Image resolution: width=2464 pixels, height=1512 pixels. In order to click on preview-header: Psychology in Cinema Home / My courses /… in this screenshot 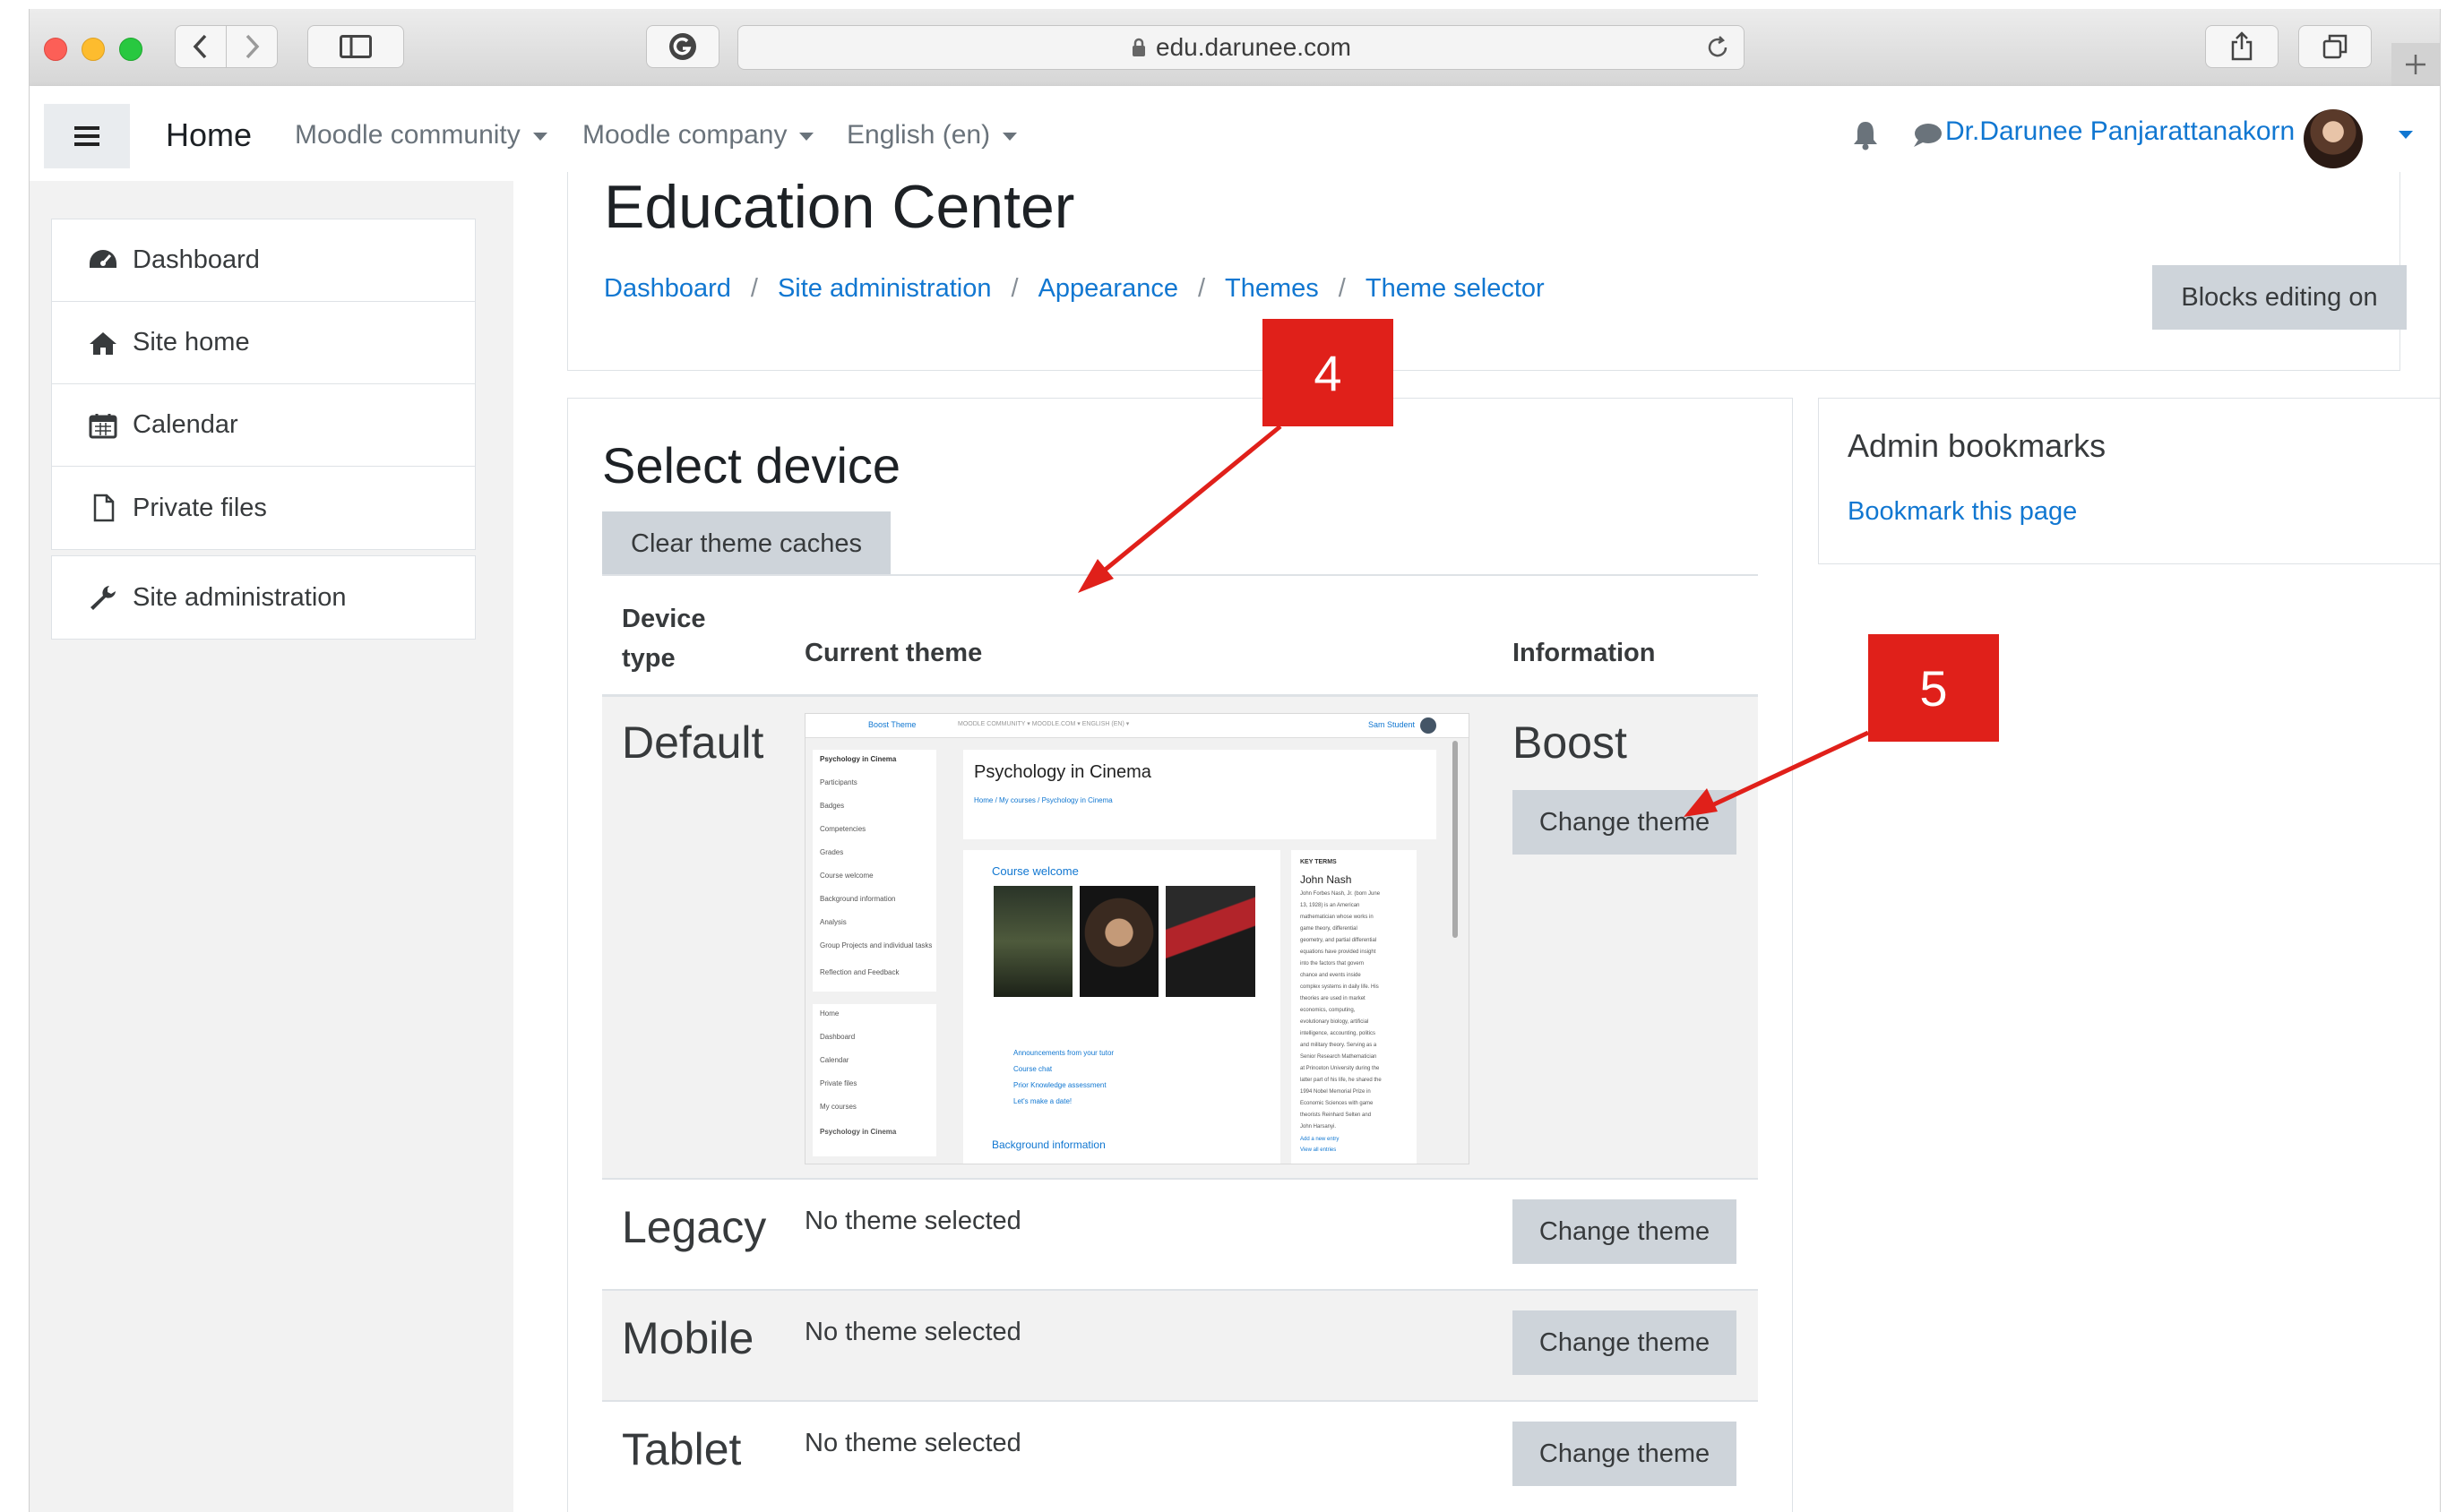, I will do `click(1199, 795)`.